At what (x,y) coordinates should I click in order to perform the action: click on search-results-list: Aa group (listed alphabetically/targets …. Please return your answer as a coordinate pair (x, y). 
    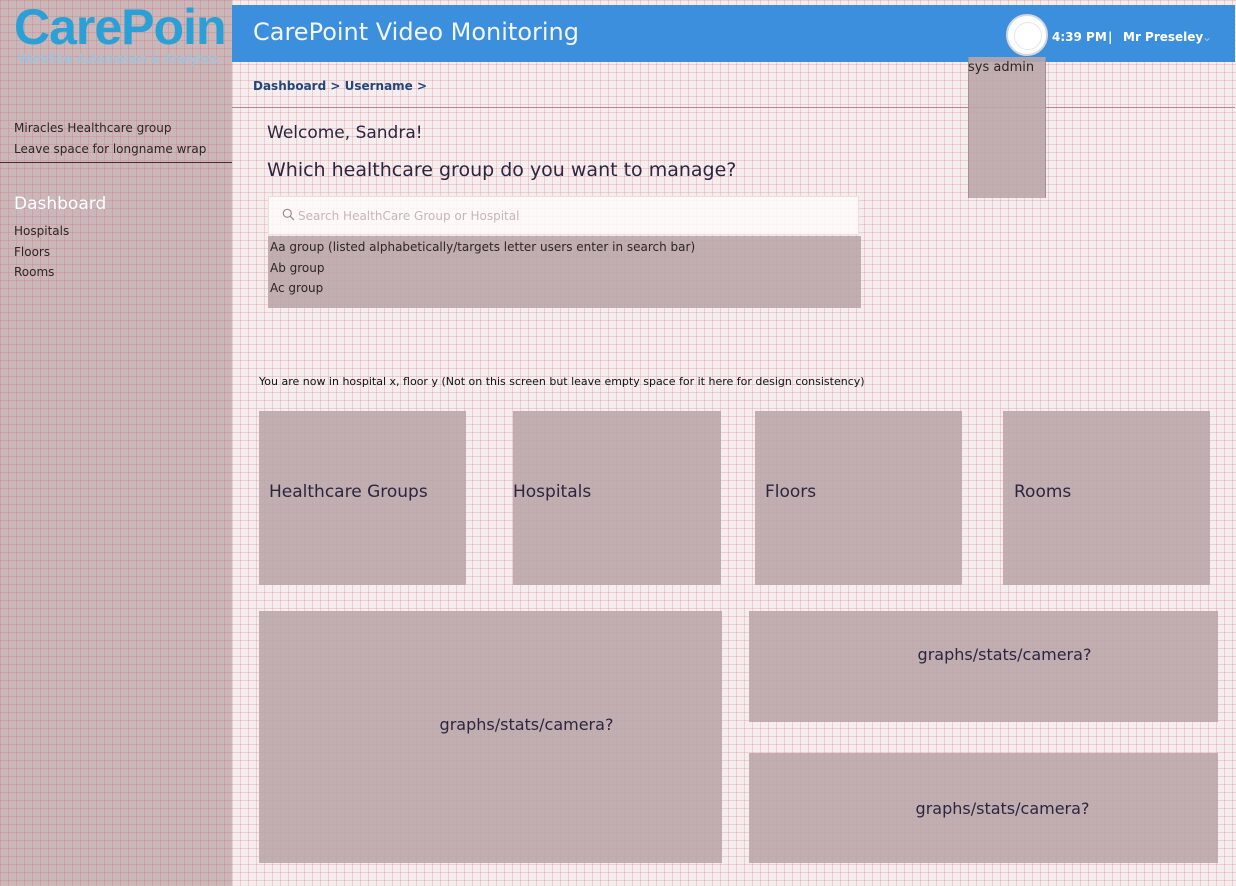
    Looking at the image, I should click on (564, 272).